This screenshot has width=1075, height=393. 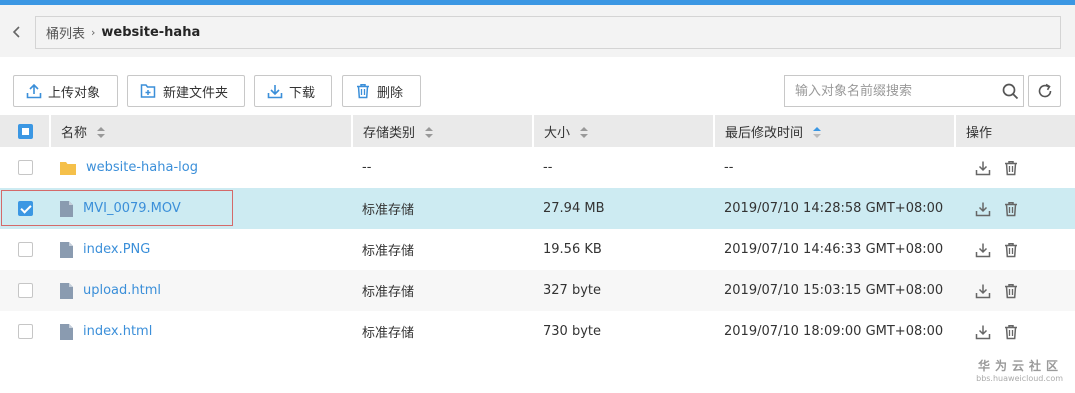 I want to click on new-folder-icon, so click(x=148, y=91).